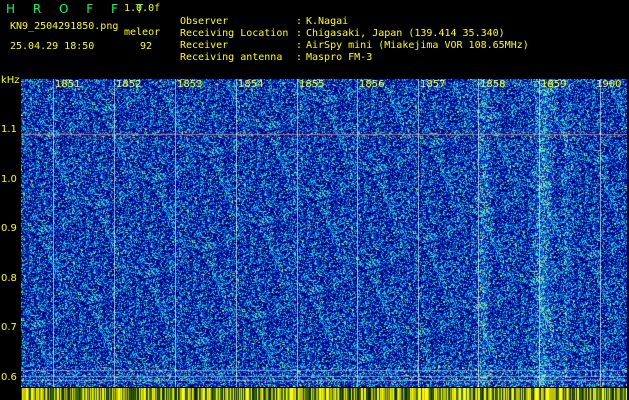  I want to click on x-tick-1853: 1853, so click(190, 84).